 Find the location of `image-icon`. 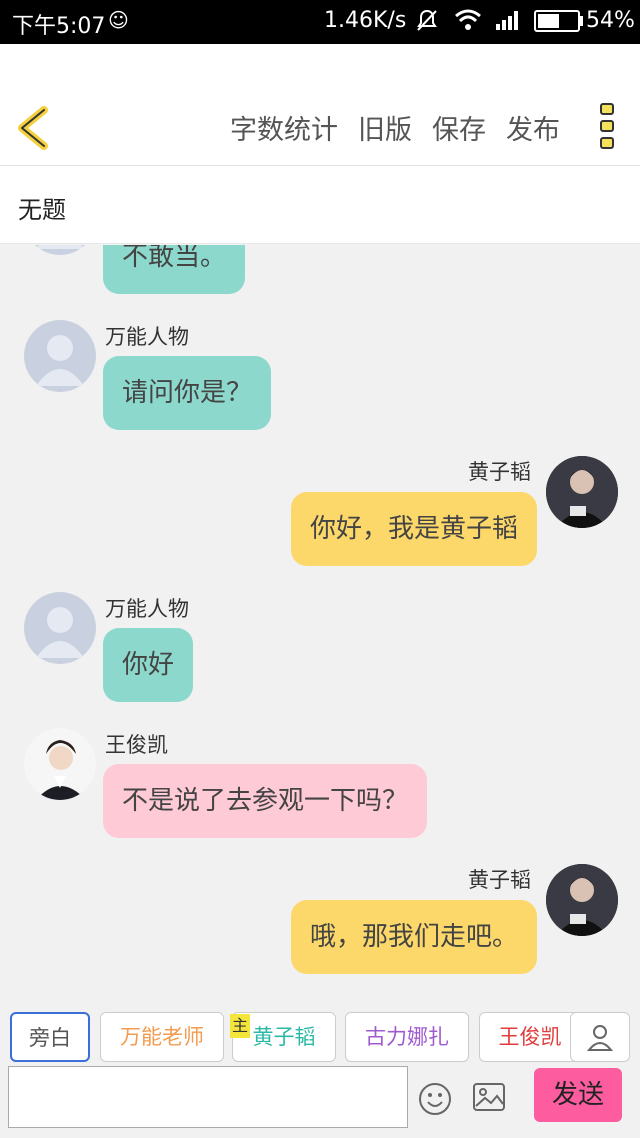

image-icon is located at coordinates (489, 1099).